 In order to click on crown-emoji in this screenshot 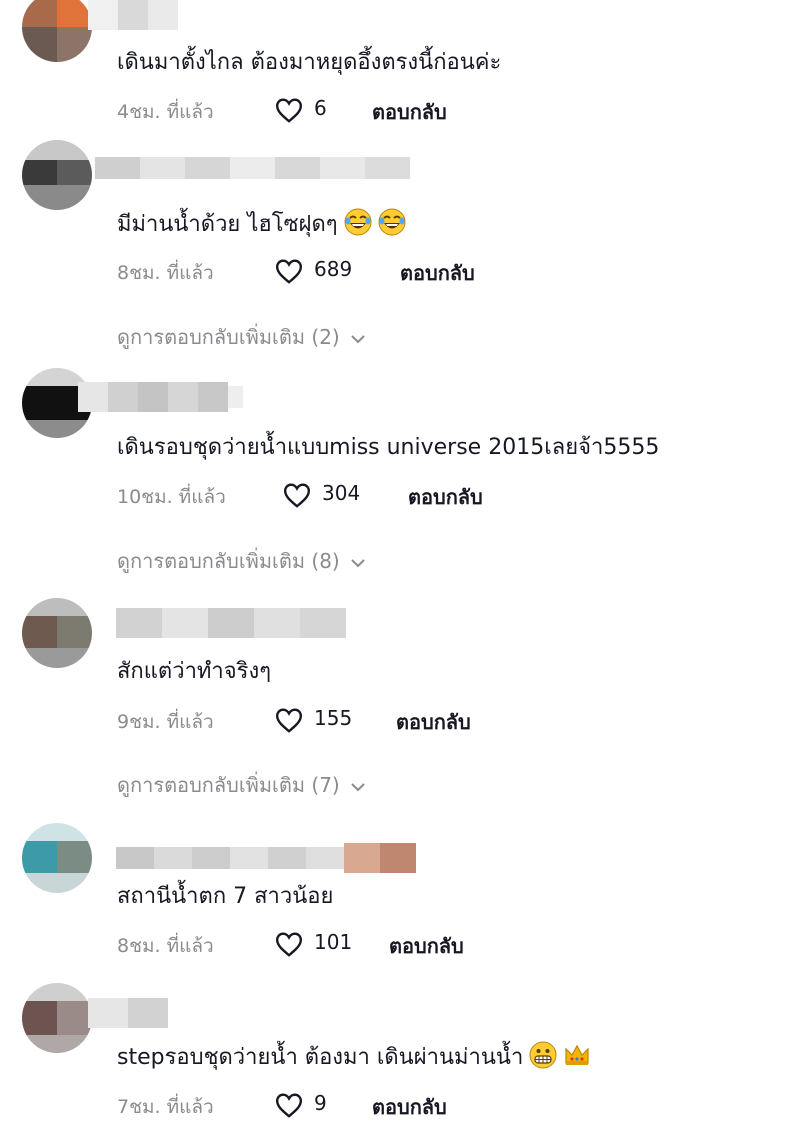, I will do `click(577, 1054)`.